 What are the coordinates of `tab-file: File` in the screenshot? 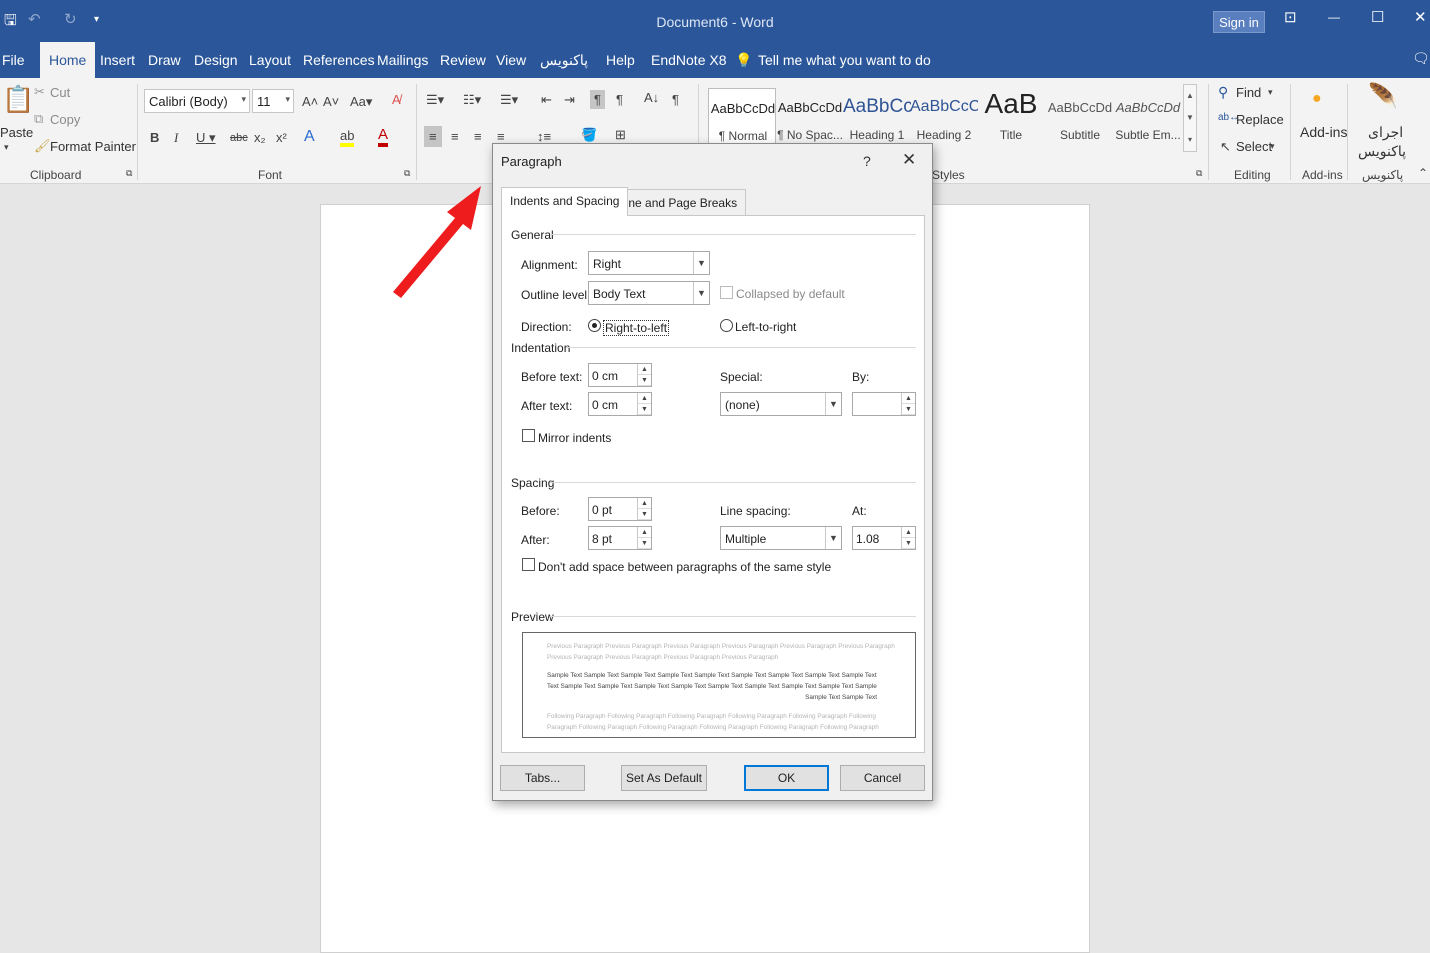 It's located at (13, 60).